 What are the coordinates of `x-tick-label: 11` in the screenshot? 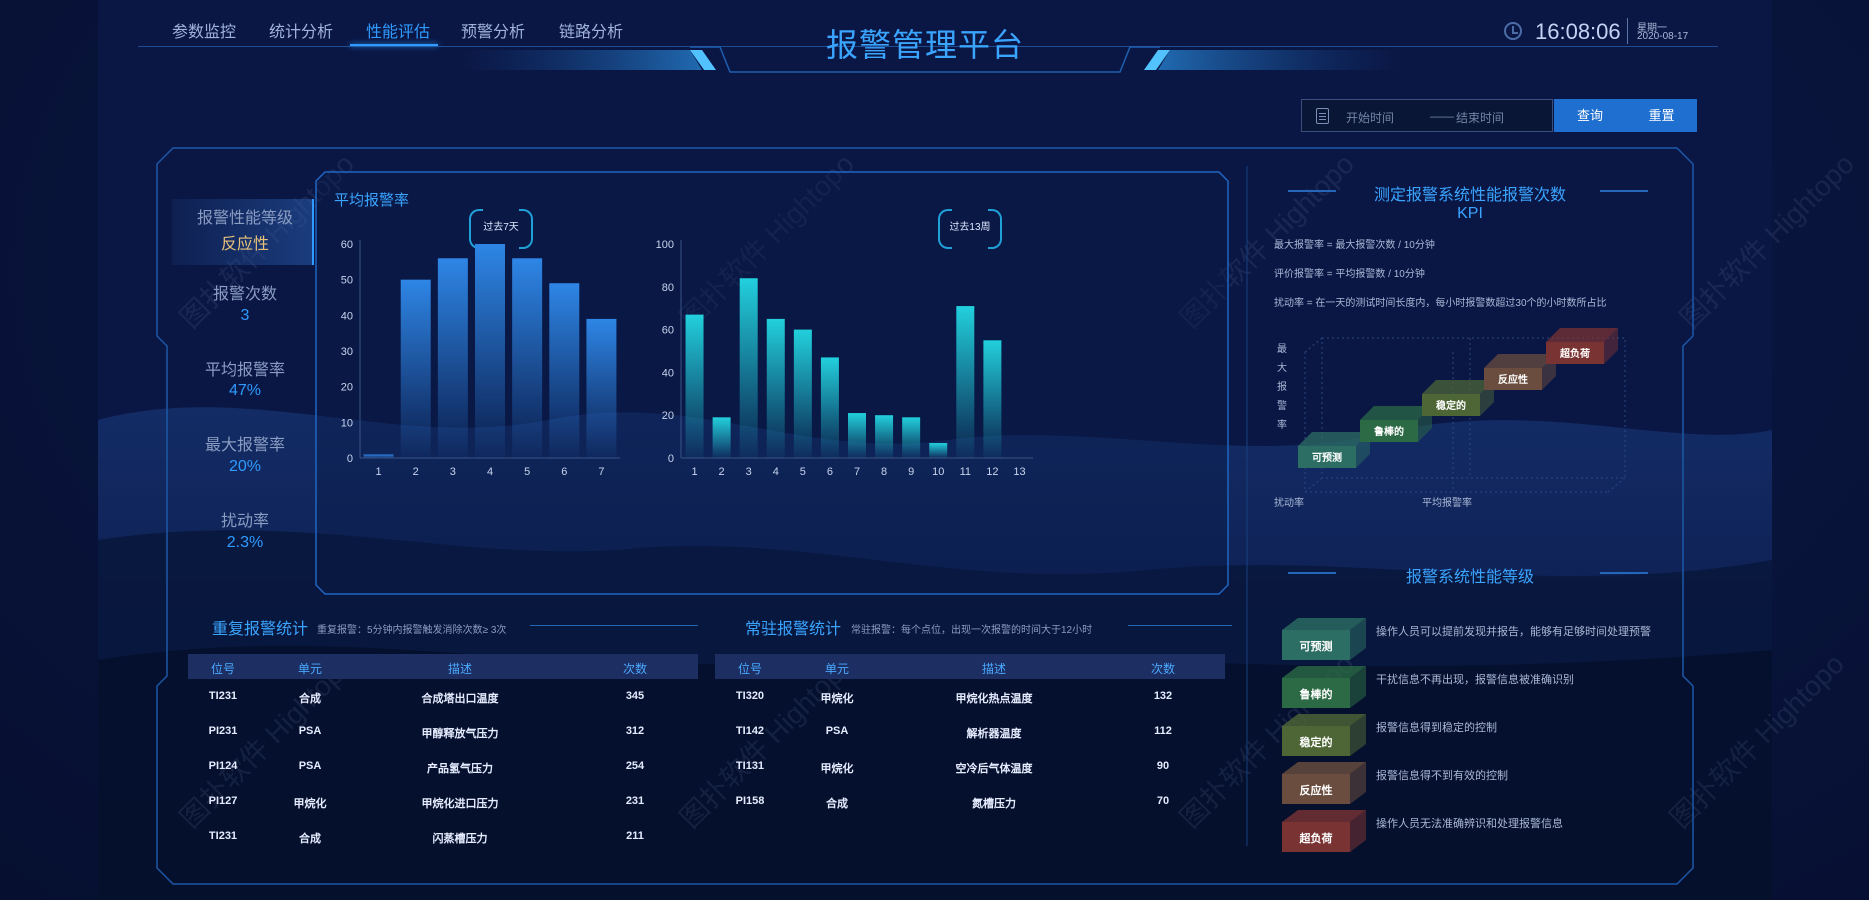 It's located at (965, 472).